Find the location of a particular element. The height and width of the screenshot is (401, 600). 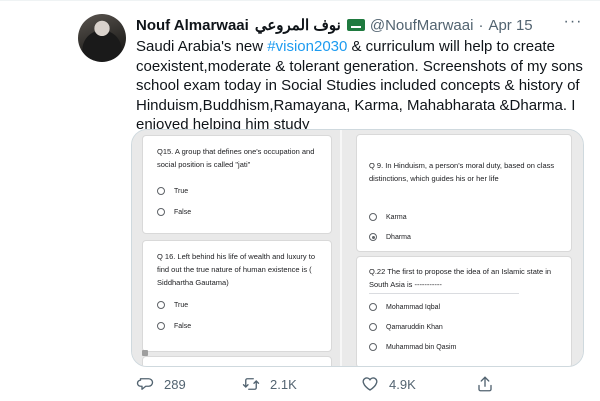

option-label: Karma is located at coordinates (396, 217).